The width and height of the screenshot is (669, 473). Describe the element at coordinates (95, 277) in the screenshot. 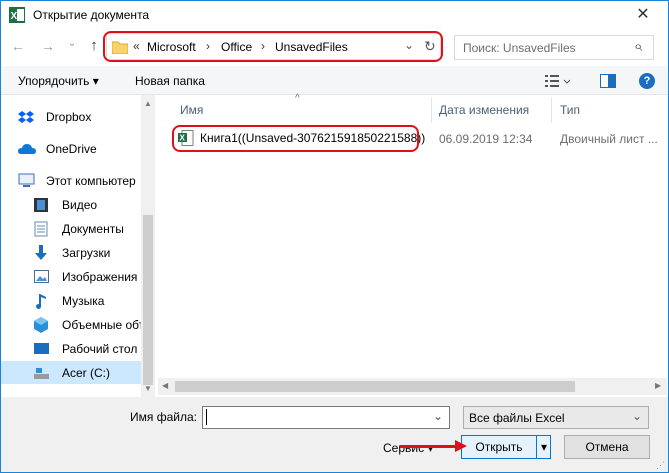

I see `sidebar-item-pictures: Изображения` at that location.